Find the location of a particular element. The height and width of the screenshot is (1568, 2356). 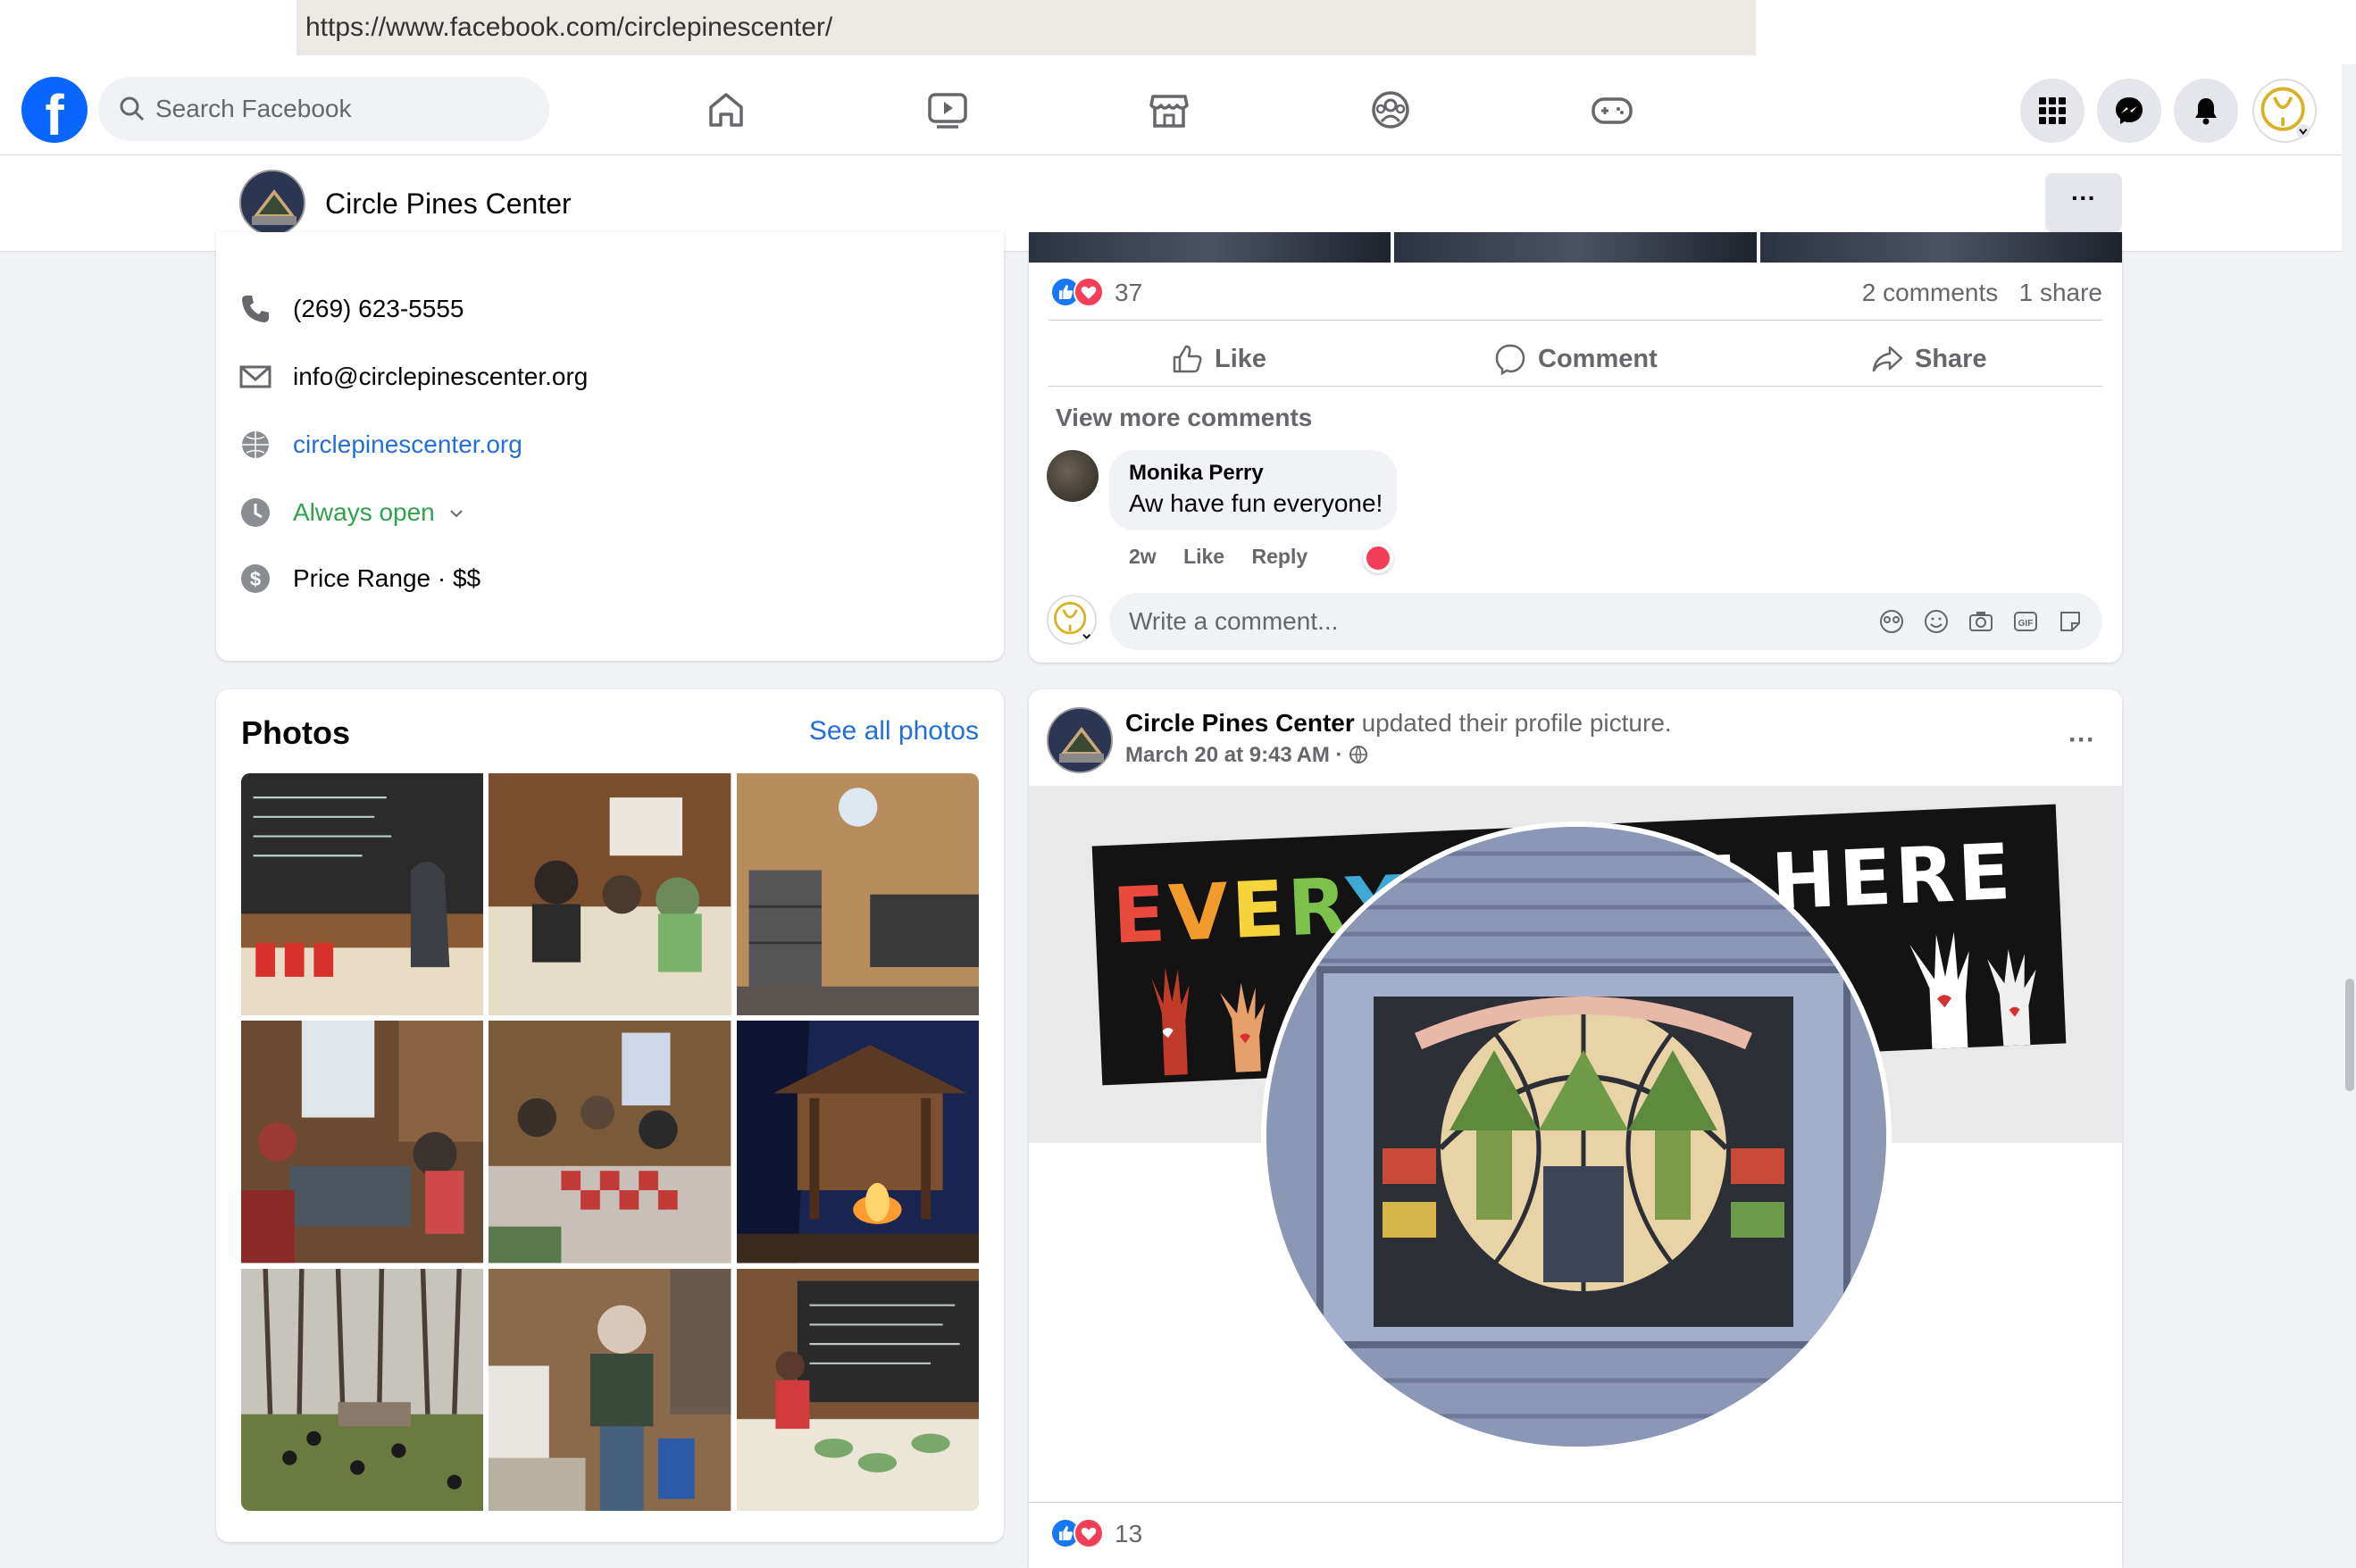

menu-button is located at coordinates (2052, 111).